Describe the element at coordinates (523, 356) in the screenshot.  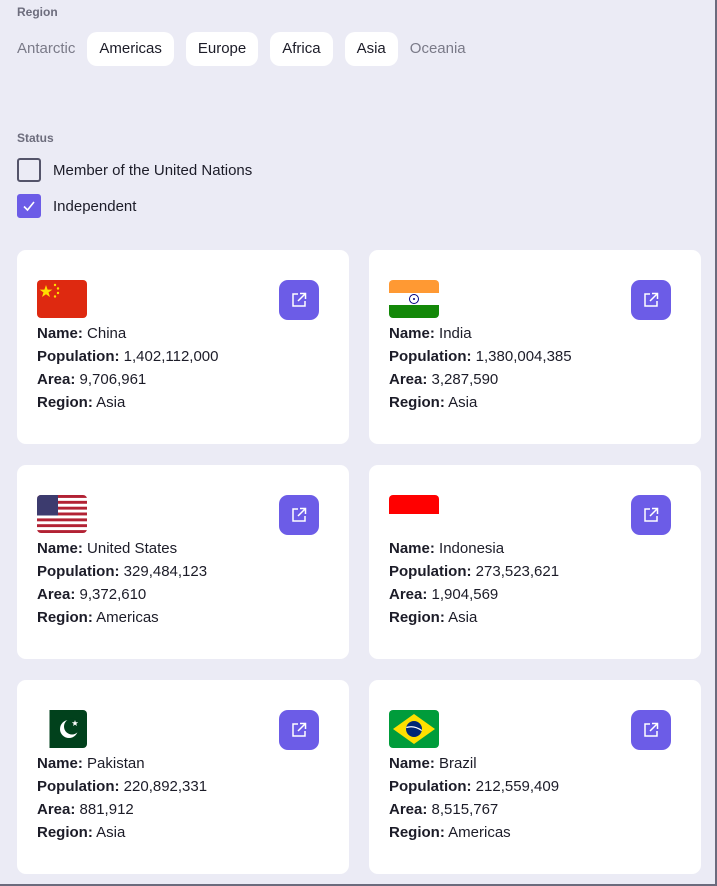
I see `country-population: 1,380,004,385` at that location.